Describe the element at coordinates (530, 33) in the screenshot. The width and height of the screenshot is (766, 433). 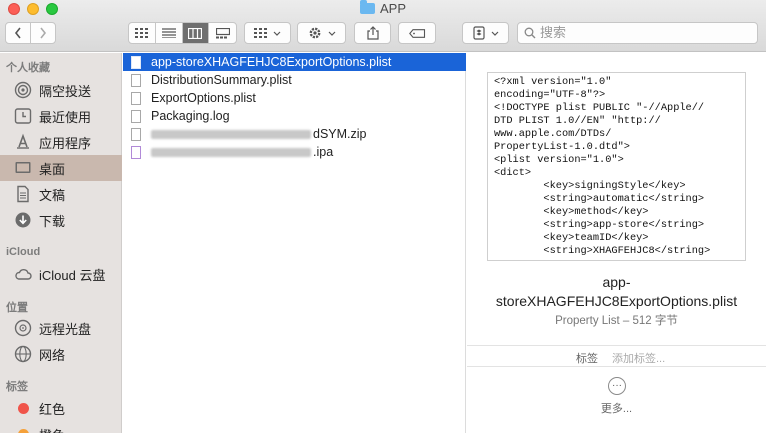
I see `search-icon` at that location.